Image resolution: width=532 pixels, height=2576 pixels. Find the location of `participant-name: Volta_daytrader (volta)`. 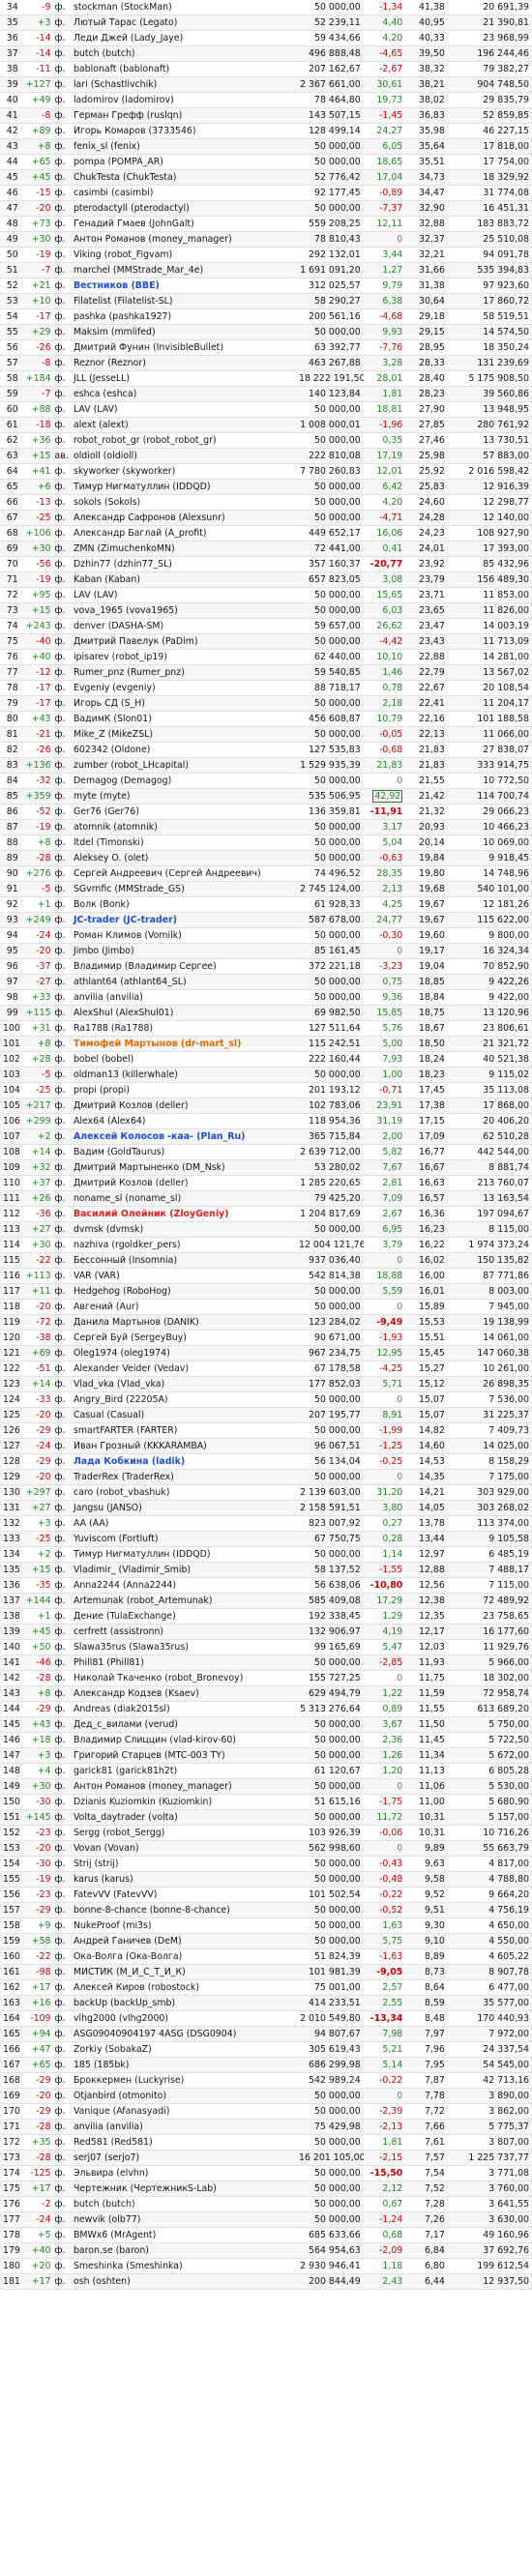

participant-name: Volta_daytrader (volta) is located at coordinates (183, 1817).